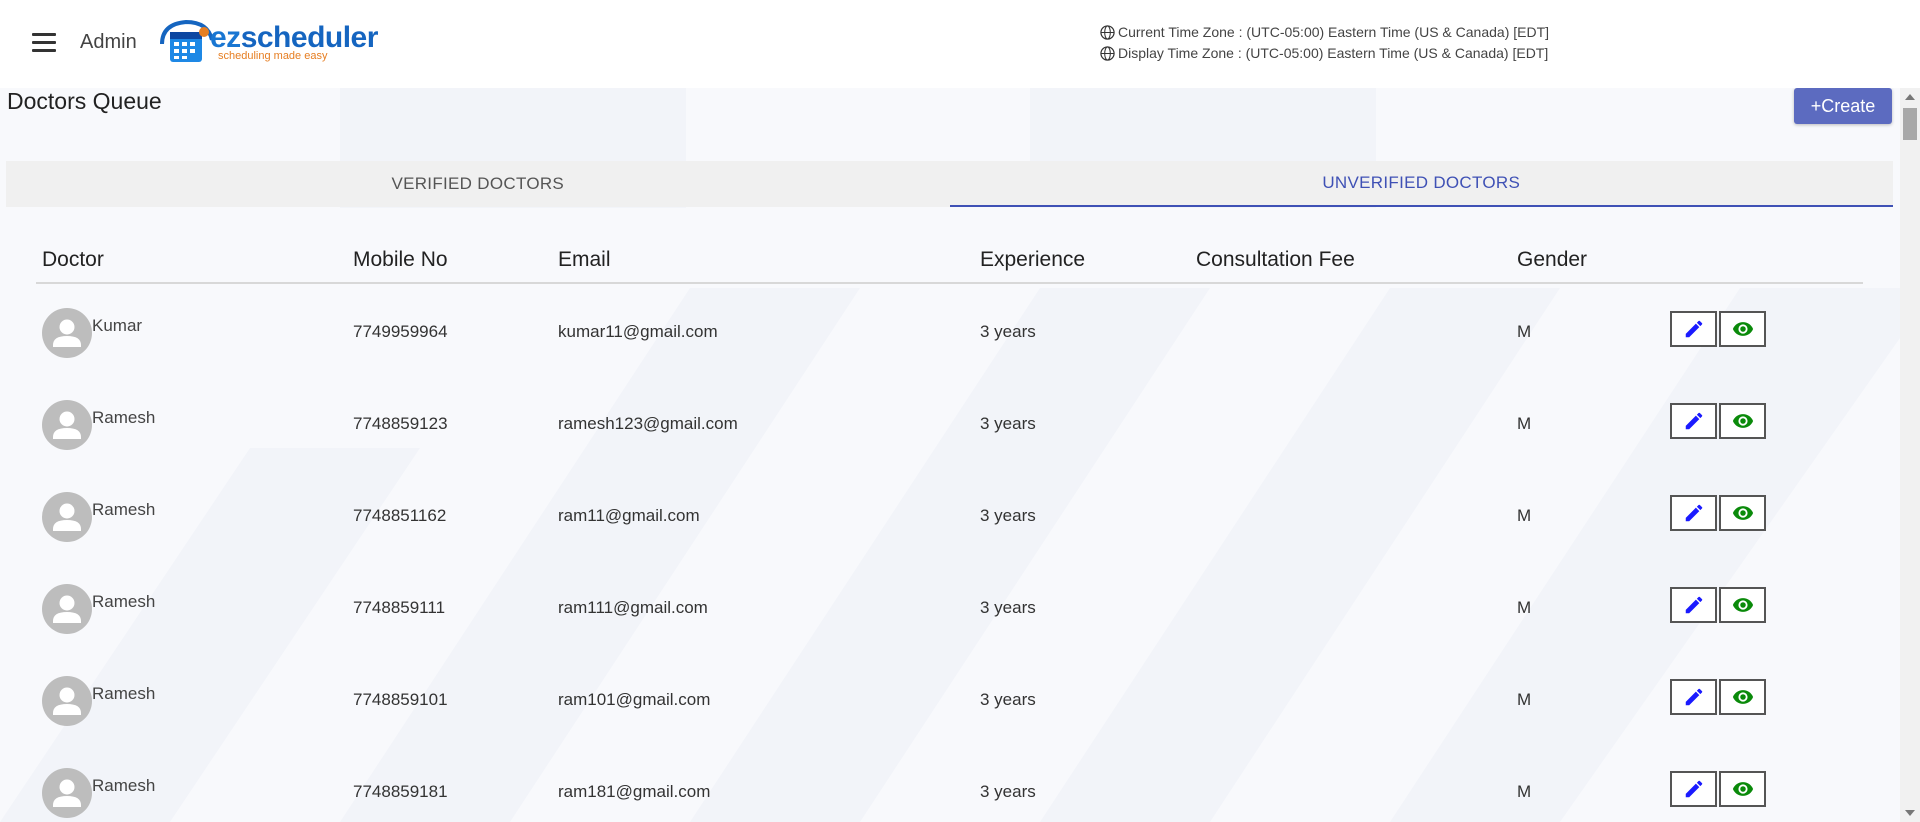 This screenshot has height=822, width=1920. What do you see at coordinates (273, 56) in the screenshot?
I see `logo-tagline: scheduling made easy` at bounding box center [273, 56].